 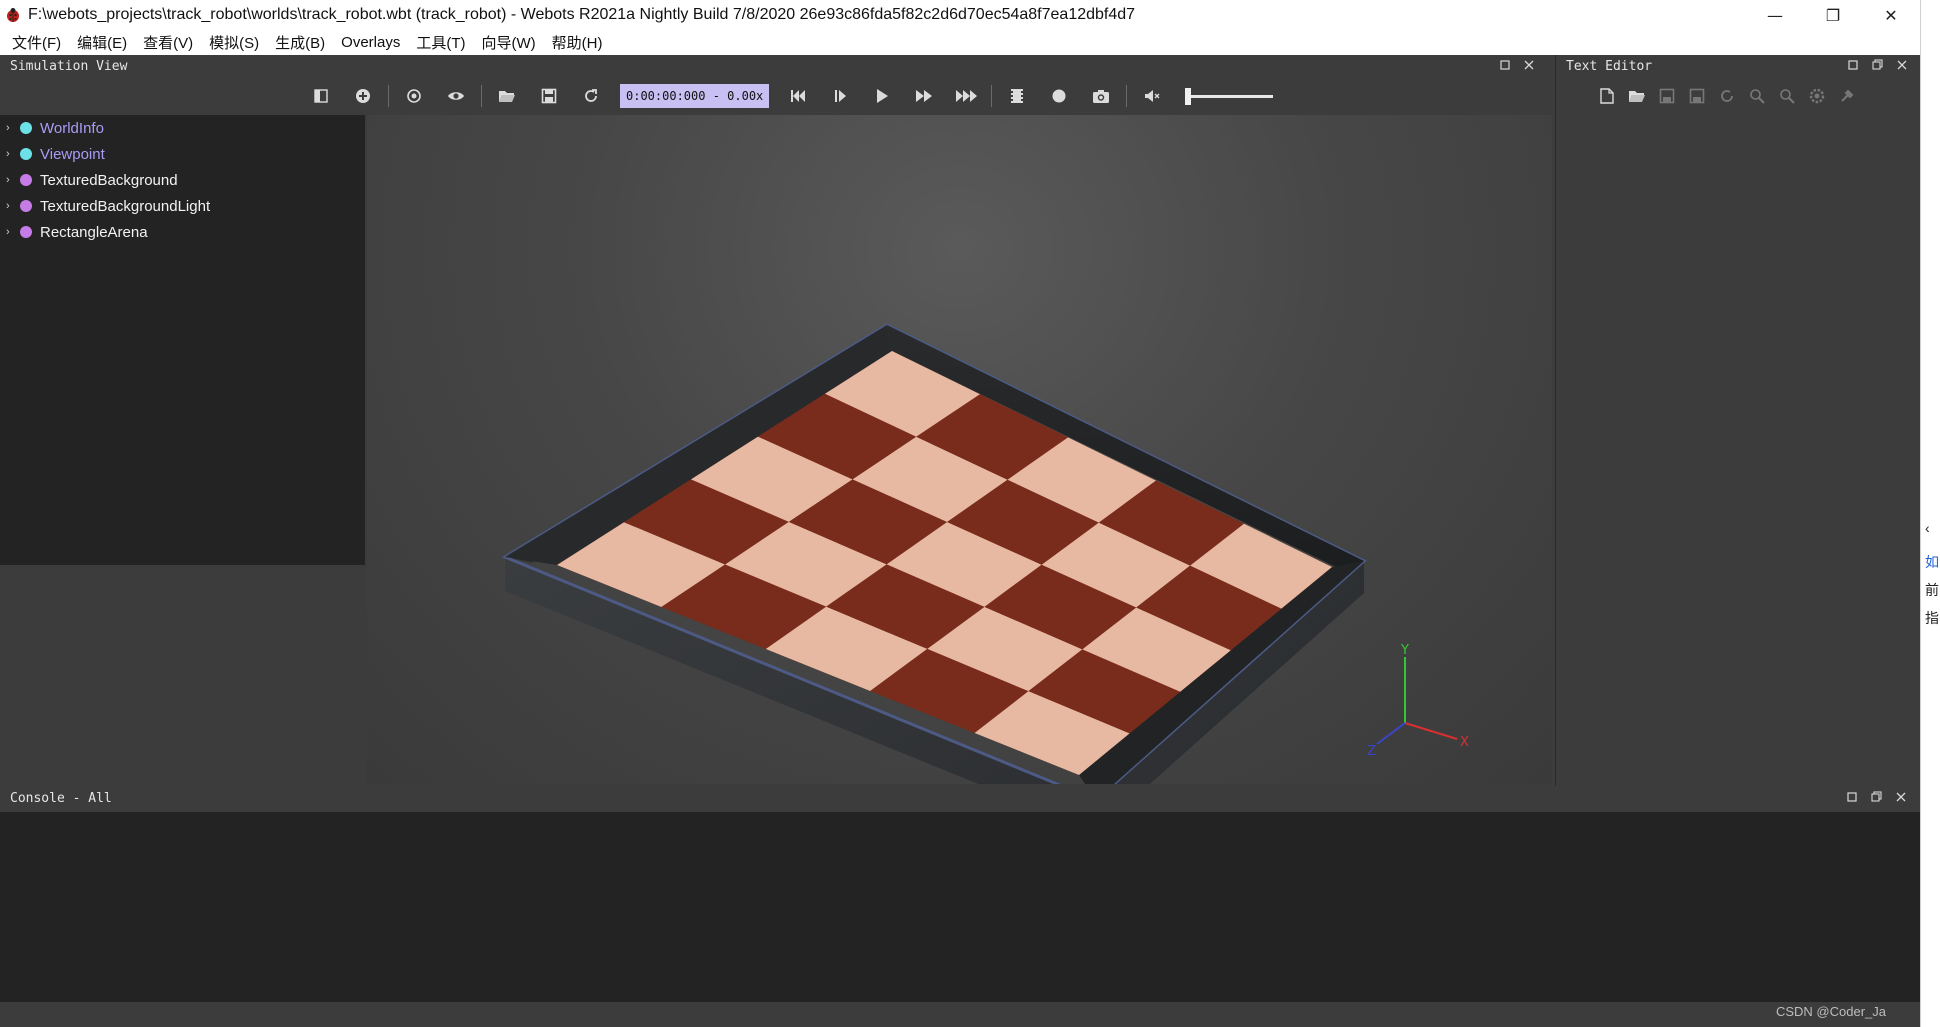 What do you see at coordinates (69, 66) in the screenshot?
I see `simulation-view-title: Simulation View` at bounding box center [69, 66].